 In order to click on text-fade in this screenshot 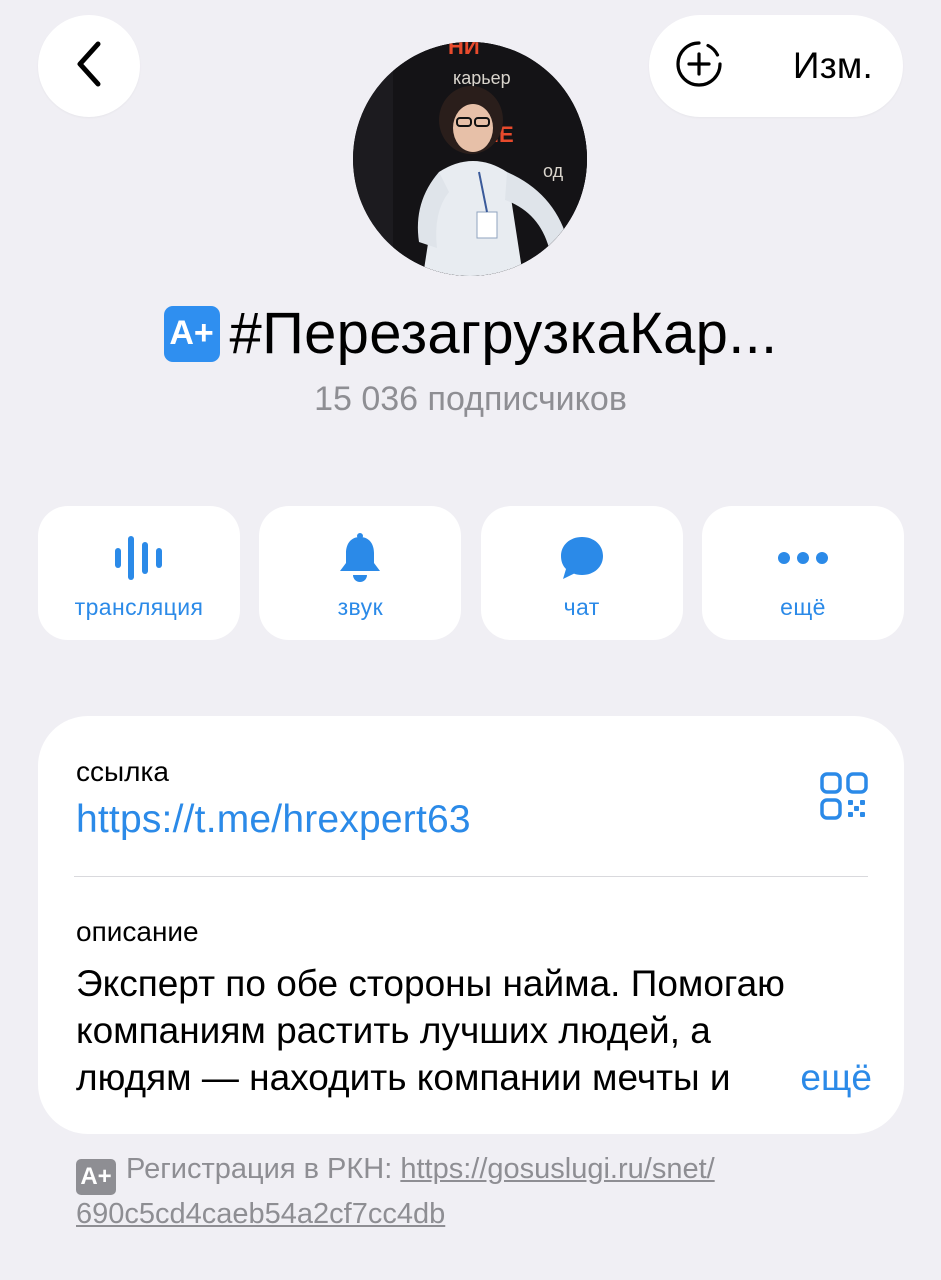, I will do `click(765, 1077)`.